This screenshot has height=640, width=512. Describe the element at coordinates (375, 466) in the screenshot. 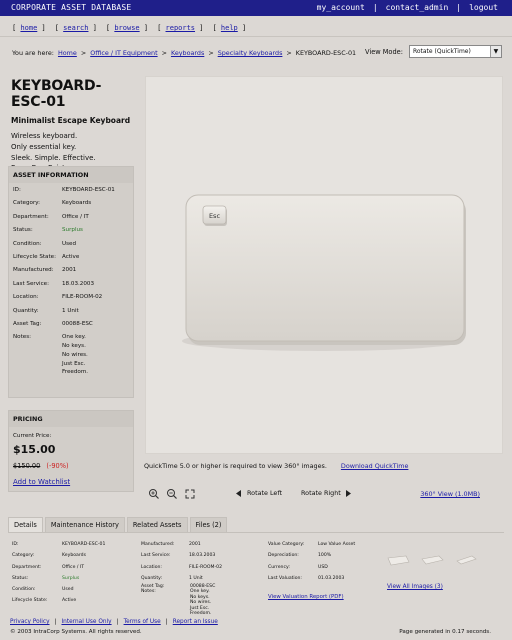

I see `download-quicktime-link: Download QuickTime` at that location.